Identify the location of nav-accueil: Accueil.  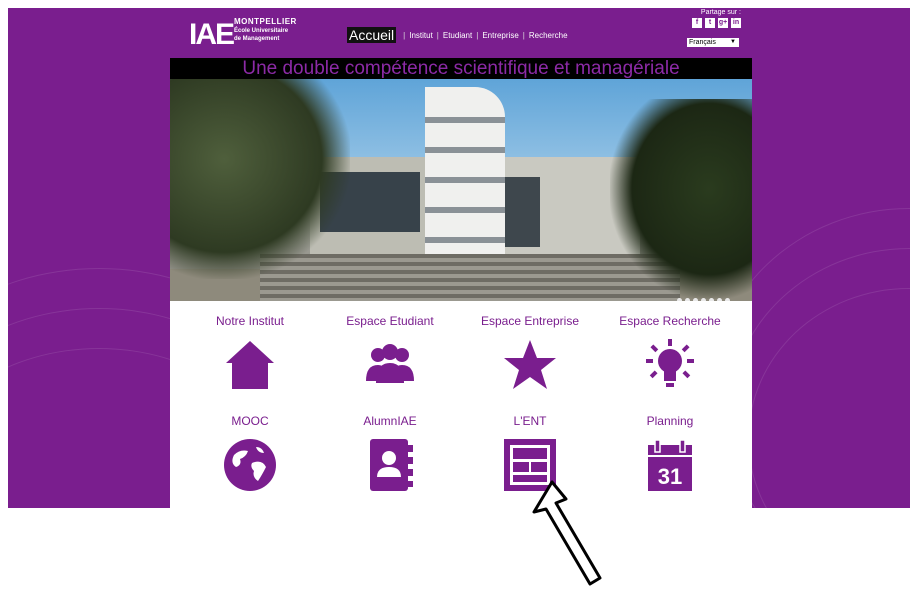
(372, 35).